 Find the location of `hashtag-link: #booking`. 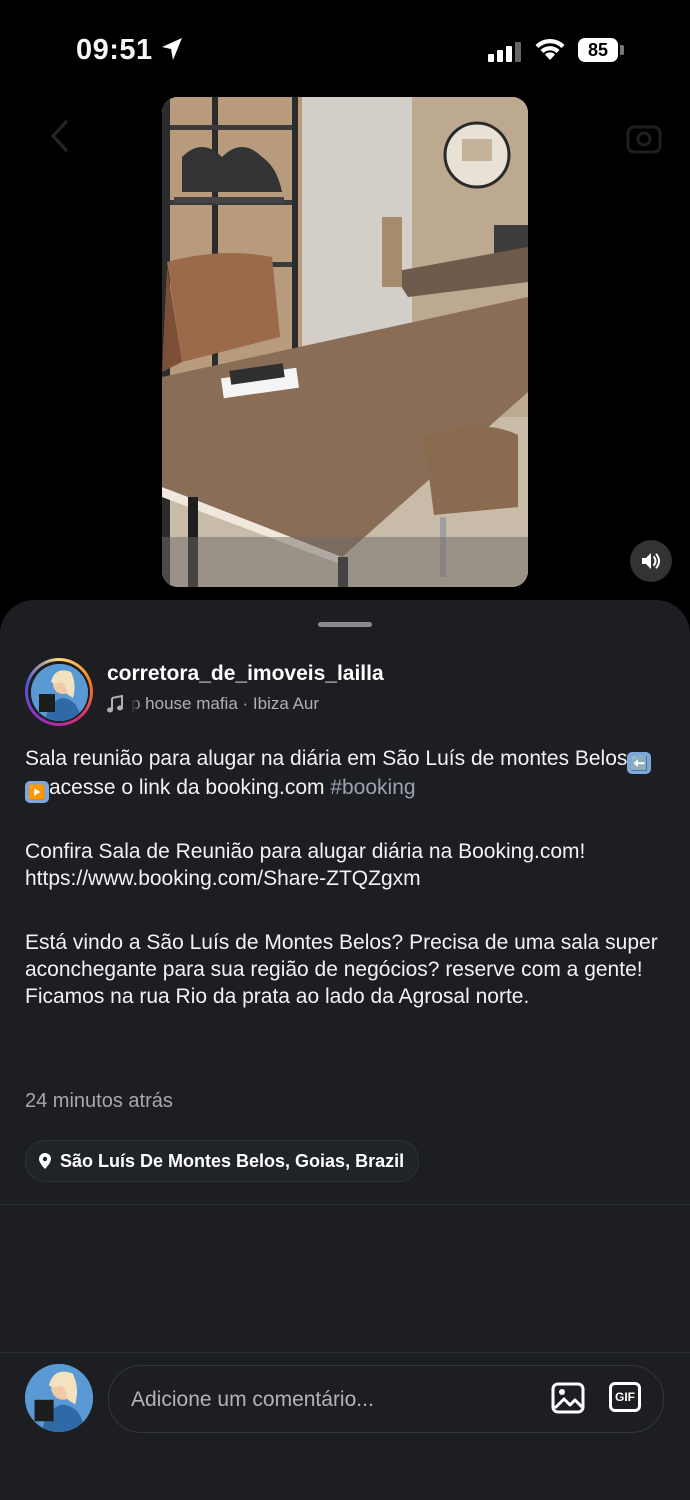

hashtag-link: #booking is located at coordinates (372, 787).